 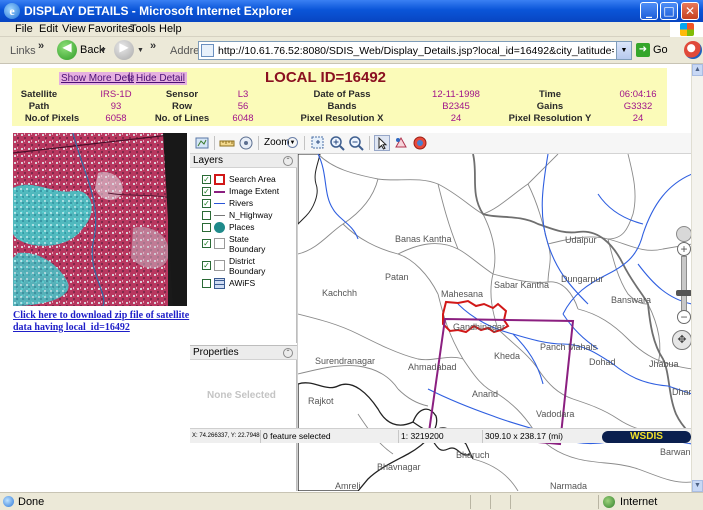 What do you see at coordinates (598, 502) in the screenshot?
I see `status-divider` at bounding box center [598, 502].